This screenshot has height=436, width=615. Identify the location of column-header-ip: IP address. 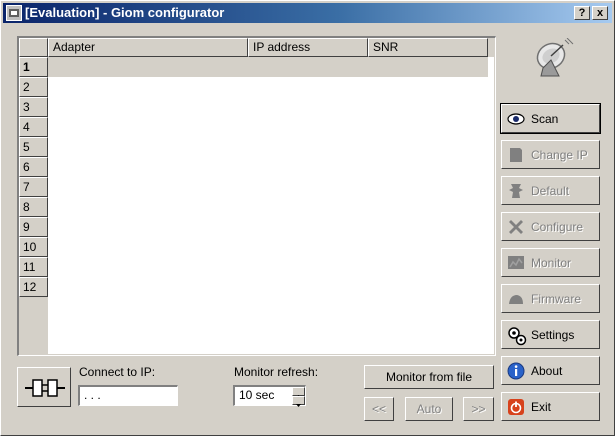
(308, 47).